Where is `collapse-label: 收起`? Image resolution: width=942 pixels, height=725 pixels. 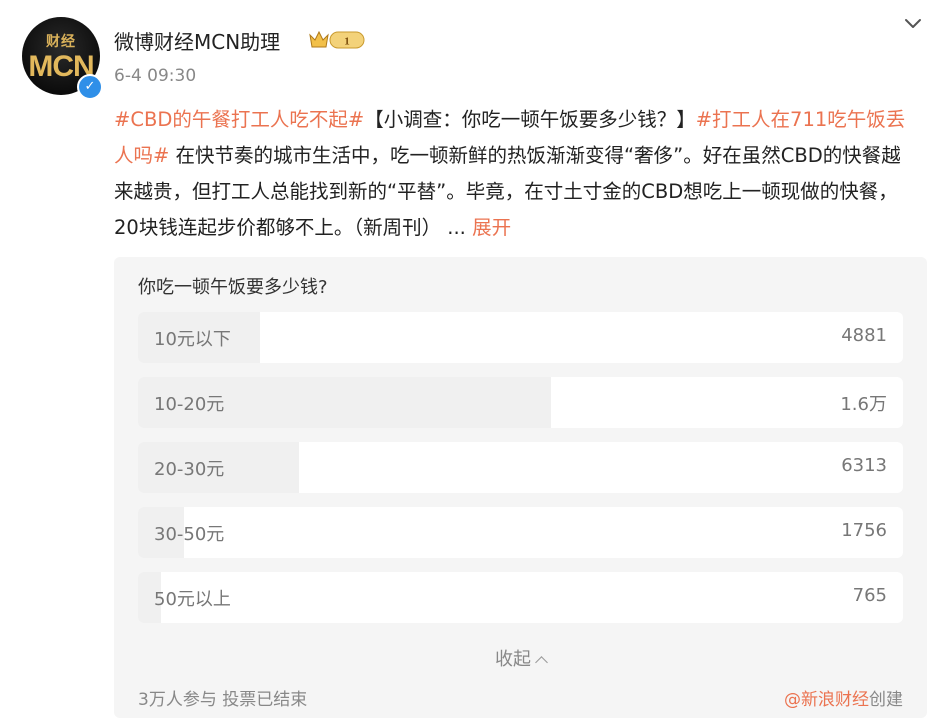
collapse-label: 收起 is located at coordinates (513, 659).